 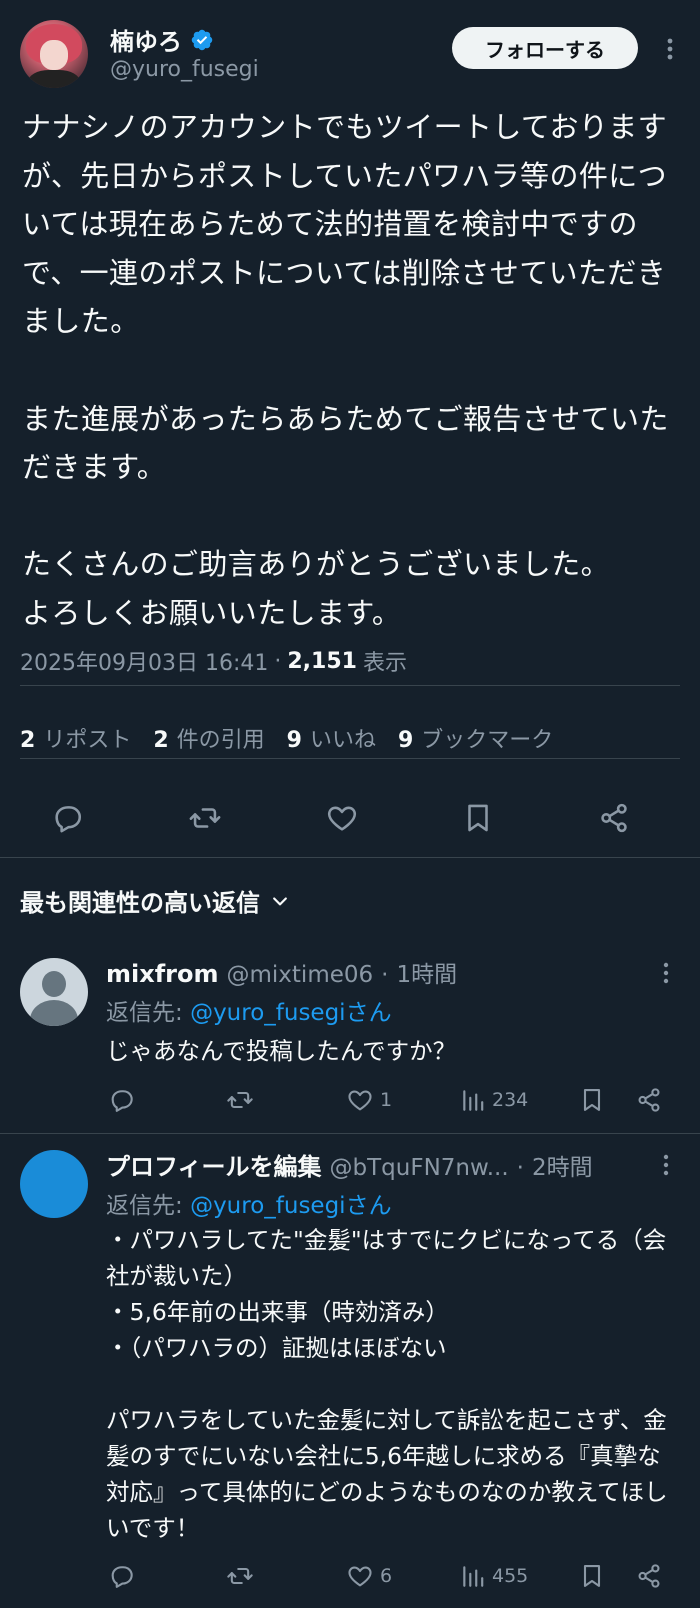 What do you see at coordinates (28, 740) in the screenshot?
I see `reposts-count: 2` at bounding box center [28, 740].